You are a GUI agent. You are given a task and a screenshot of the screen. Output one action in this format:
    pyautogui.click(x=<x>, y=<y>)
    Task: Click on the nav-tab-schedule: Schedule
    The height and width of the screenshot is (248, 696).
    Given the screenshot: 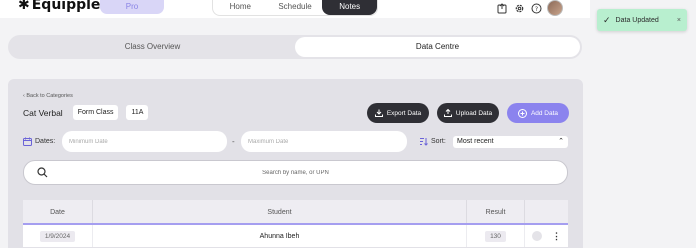 What is the action you would take?
    pyautogui.click(x=295, y=7)
    